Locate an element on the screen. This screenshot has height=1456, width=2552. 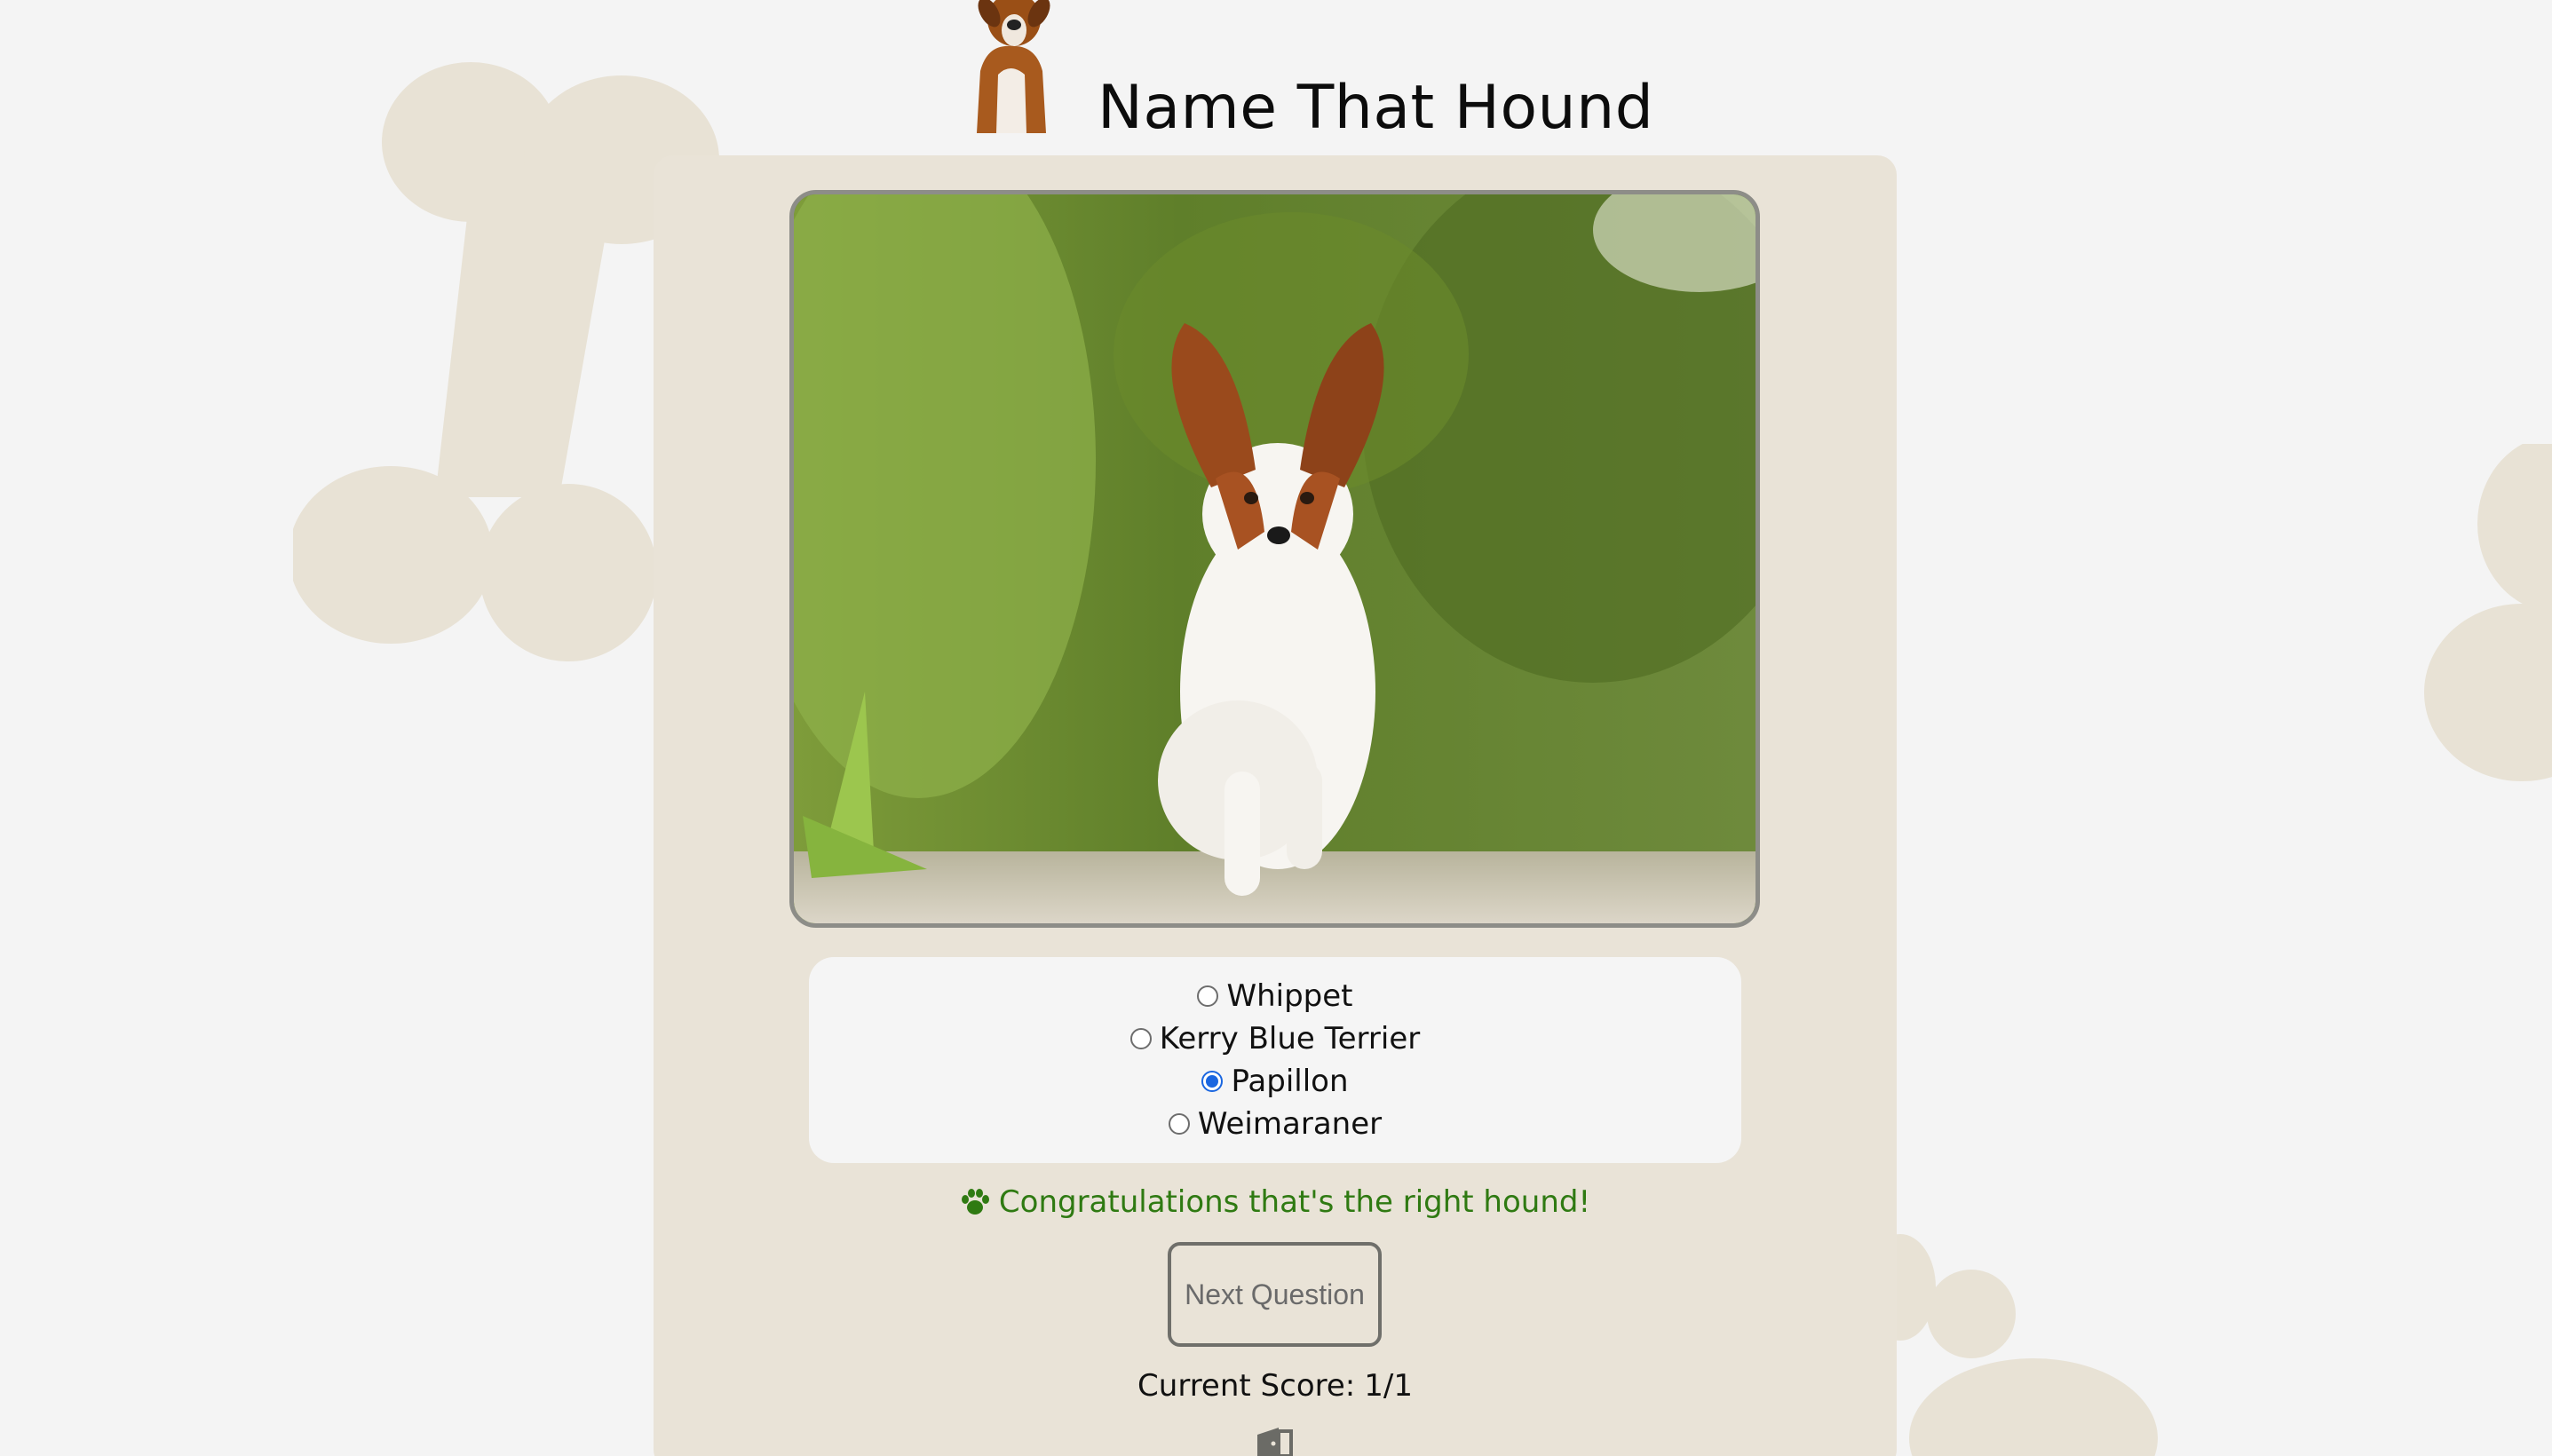
option-kerry-blue-terrier: Kerry Blue Terrier is located at coordinates (1275, 1038).